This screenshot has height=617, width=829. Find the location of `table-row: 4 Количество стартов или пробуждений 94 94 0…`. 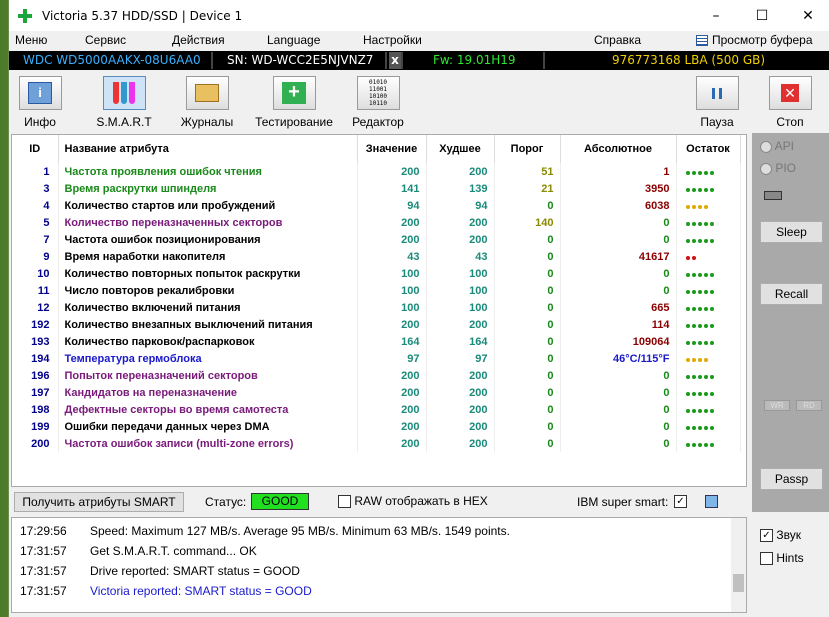

table-row: 4 Количество стартов или пробуждений 94 94 0… is located at coordinates (376, 205).